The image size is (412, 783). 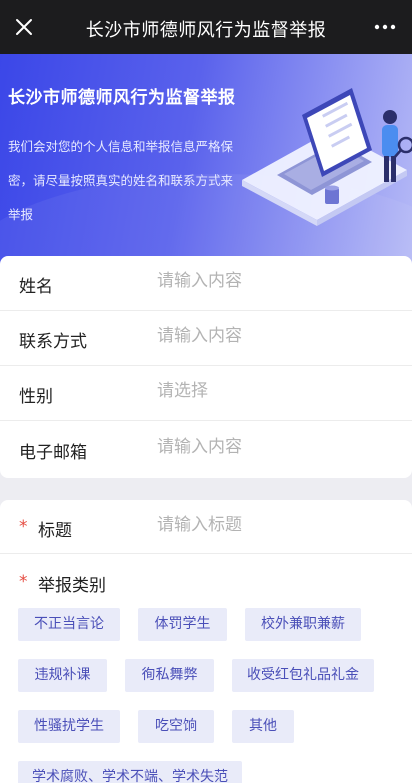 What do you see at coordinates (303, 624) in the screenshot?
I see `category-tag: 校外兼职兼薪` at bounding box center [303, 624].